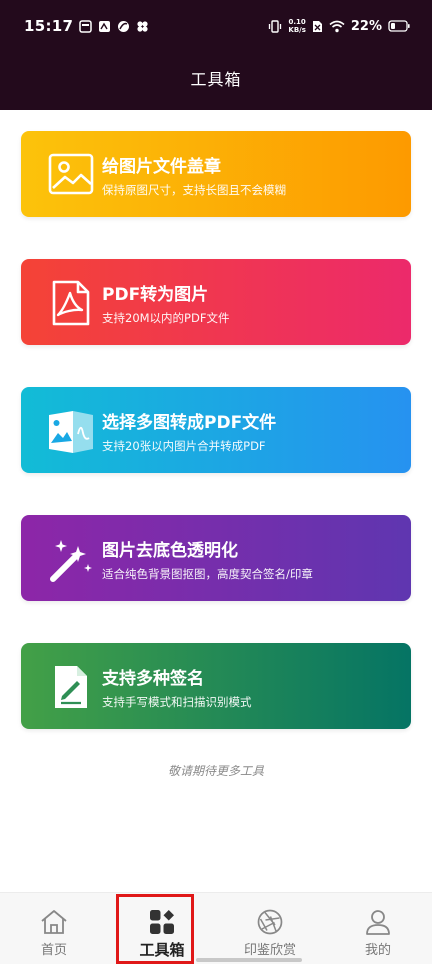 This screenshot has width=432, height=964. What do you see at coordinates (216, 79) in the screenshot?
I see `page-title: 工具箱` at bounding box center [216, 79].